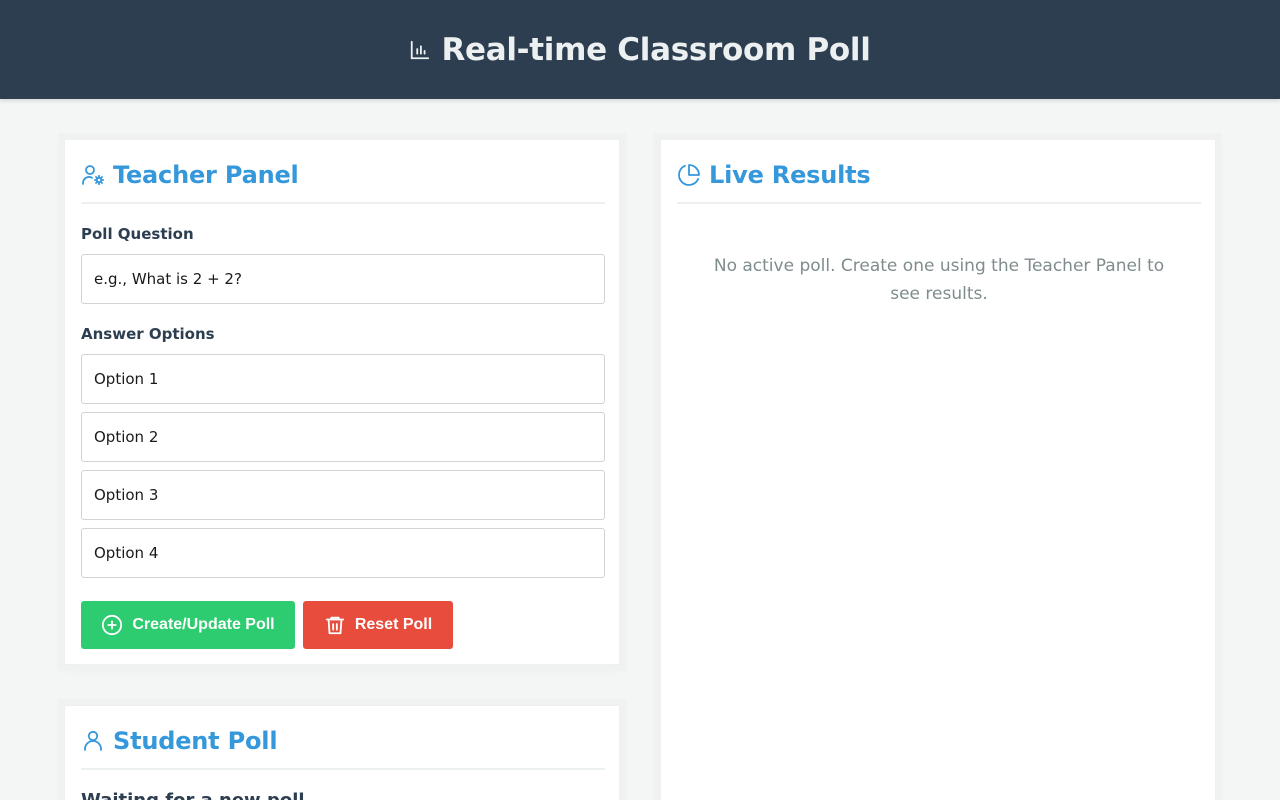 This screenshot has width=1280, height=800. I want to click on poll-question-label: Poll Question, so click(137, 234).